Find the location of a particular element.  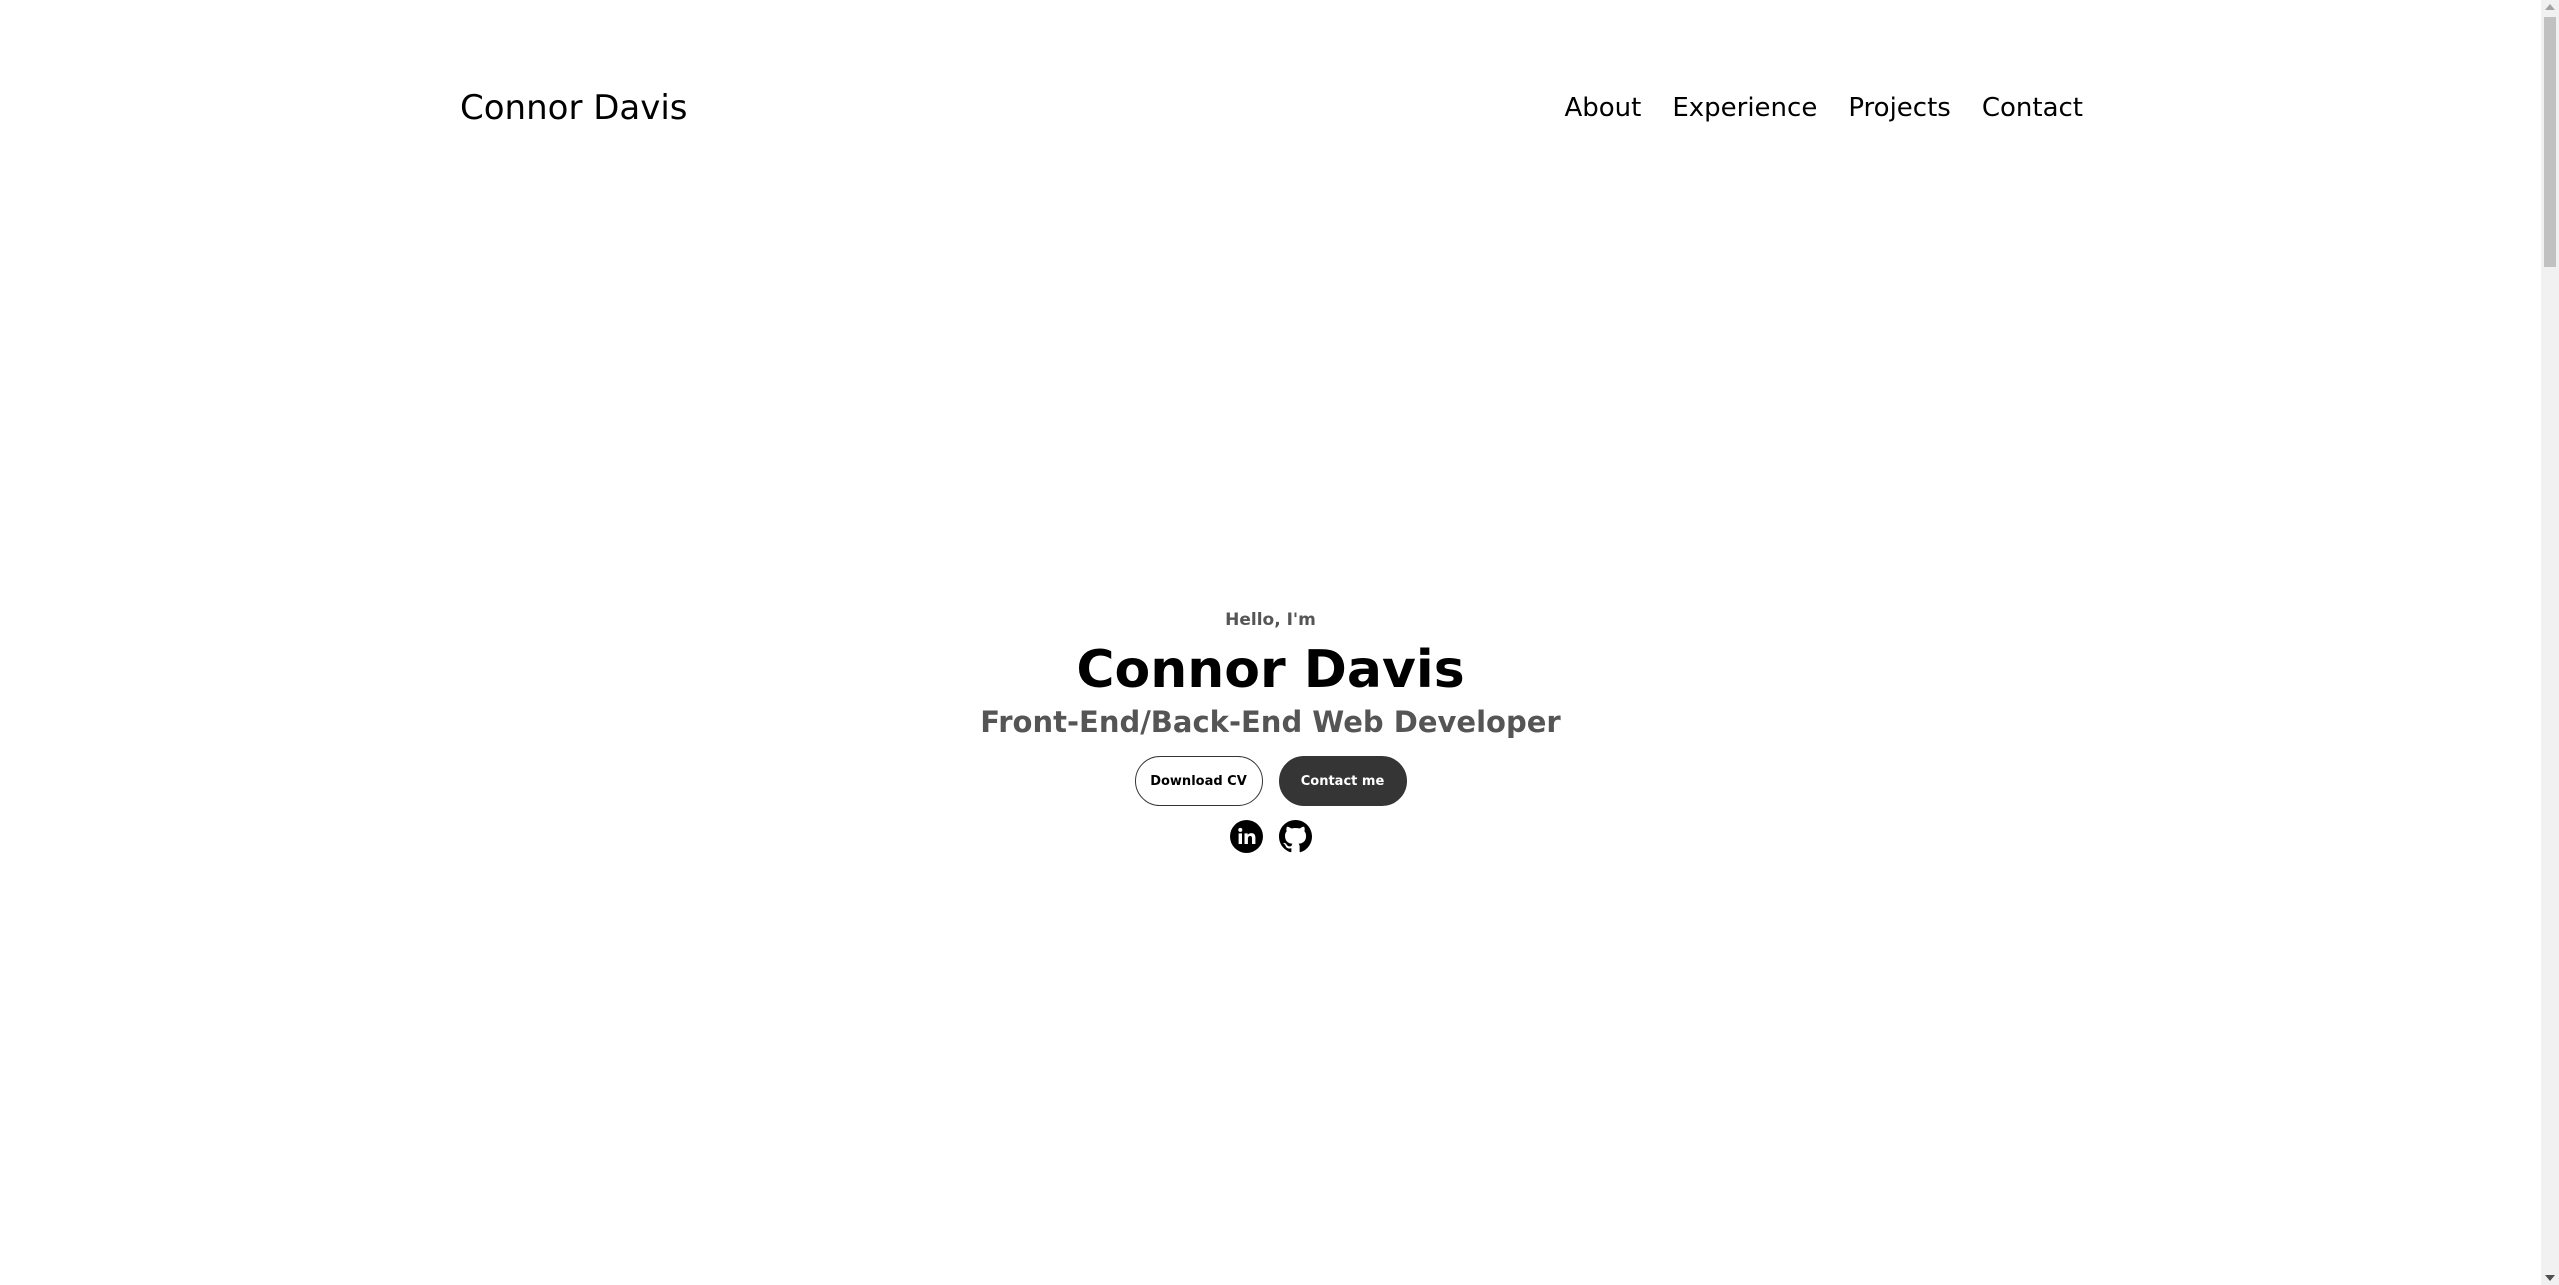

nav-item-contact: Contact is located at coordinates (2032, 108).